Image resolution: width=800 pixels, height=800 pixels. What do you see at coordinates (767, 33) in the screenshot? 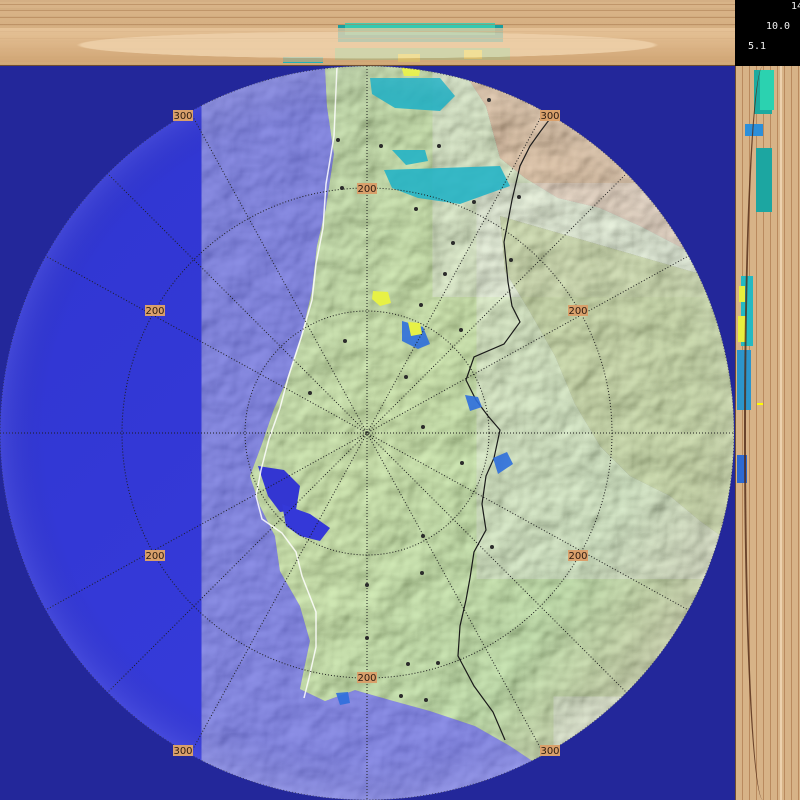
I see `legend-box: 14. 10.0 5.1` at bounding box center [767, 33].